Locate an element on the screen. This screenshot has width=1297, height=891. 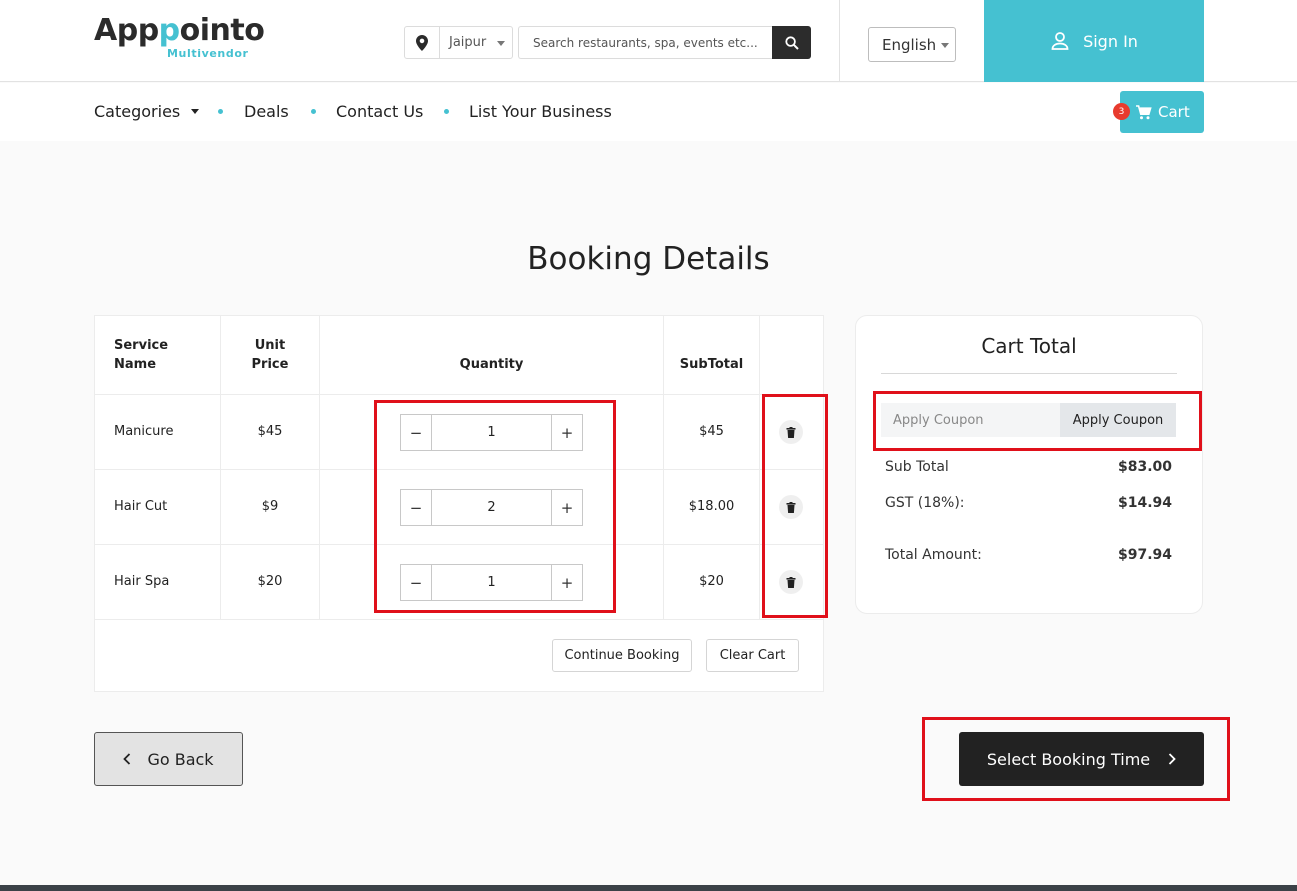
nav-categories: Categories is located at coordinates (147, 112).